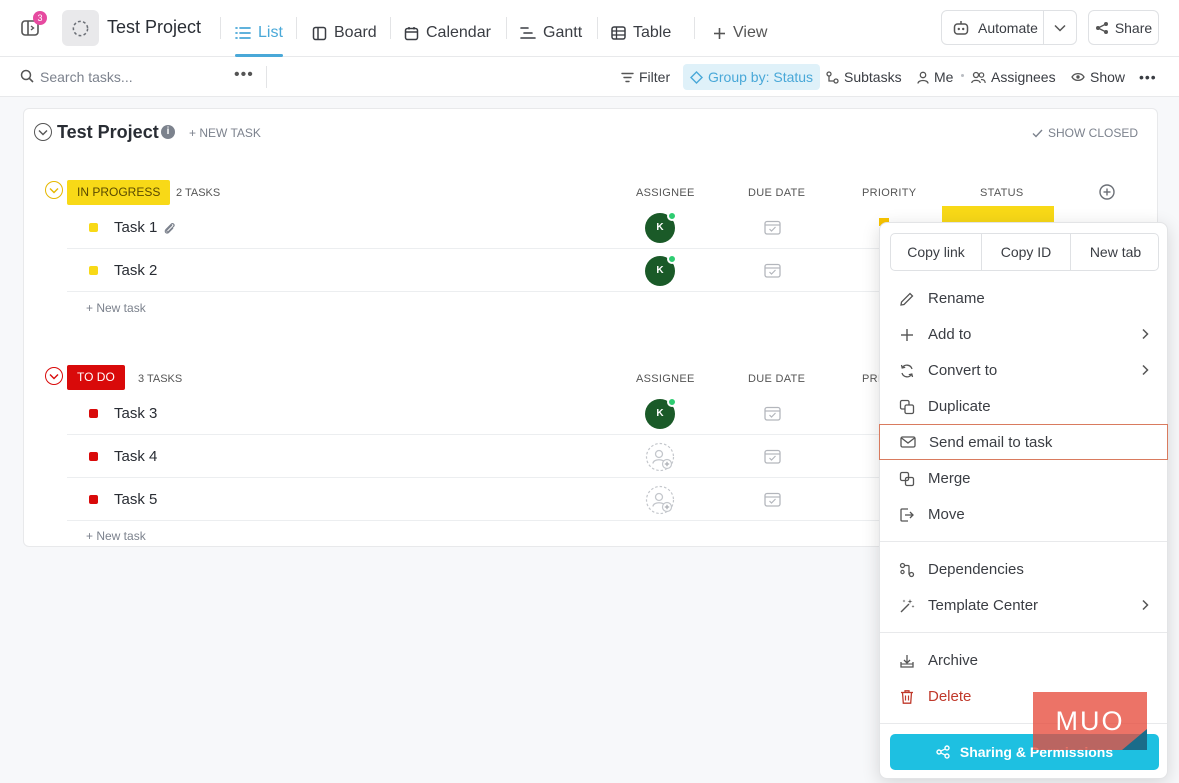  Describe the element at coordinates (1060, 28) in the screenshot. I see `automate-dropdown-toggle` at that location.